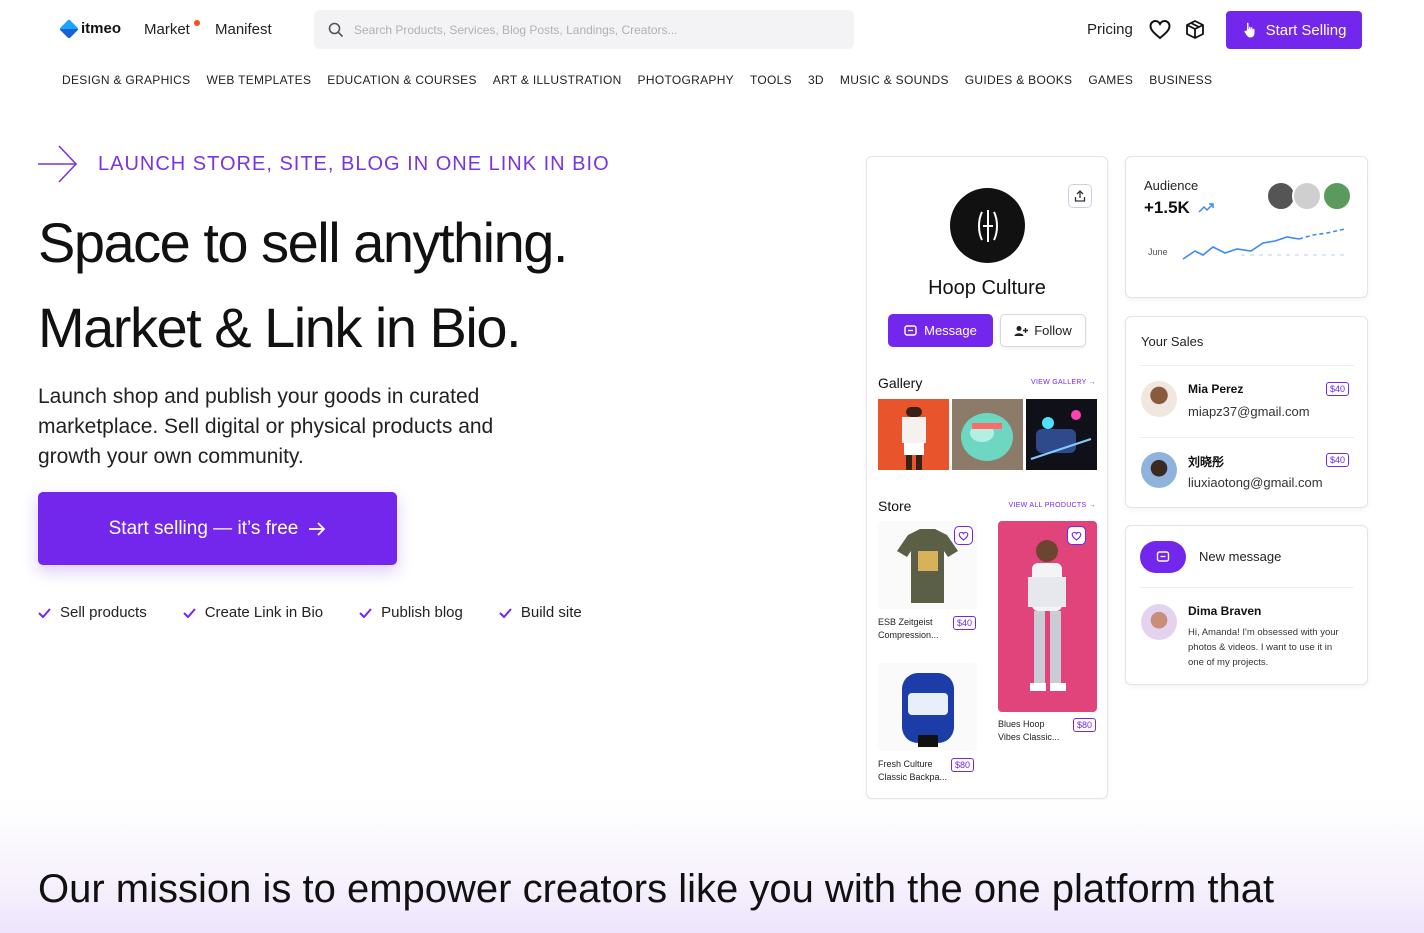 Image resolution: width=1424 pixels, height=933 pixels. Describe the element at coordinates (905, 622) in the screenshot. I see `product-name-line: ESB Zeitgeist` at that location.